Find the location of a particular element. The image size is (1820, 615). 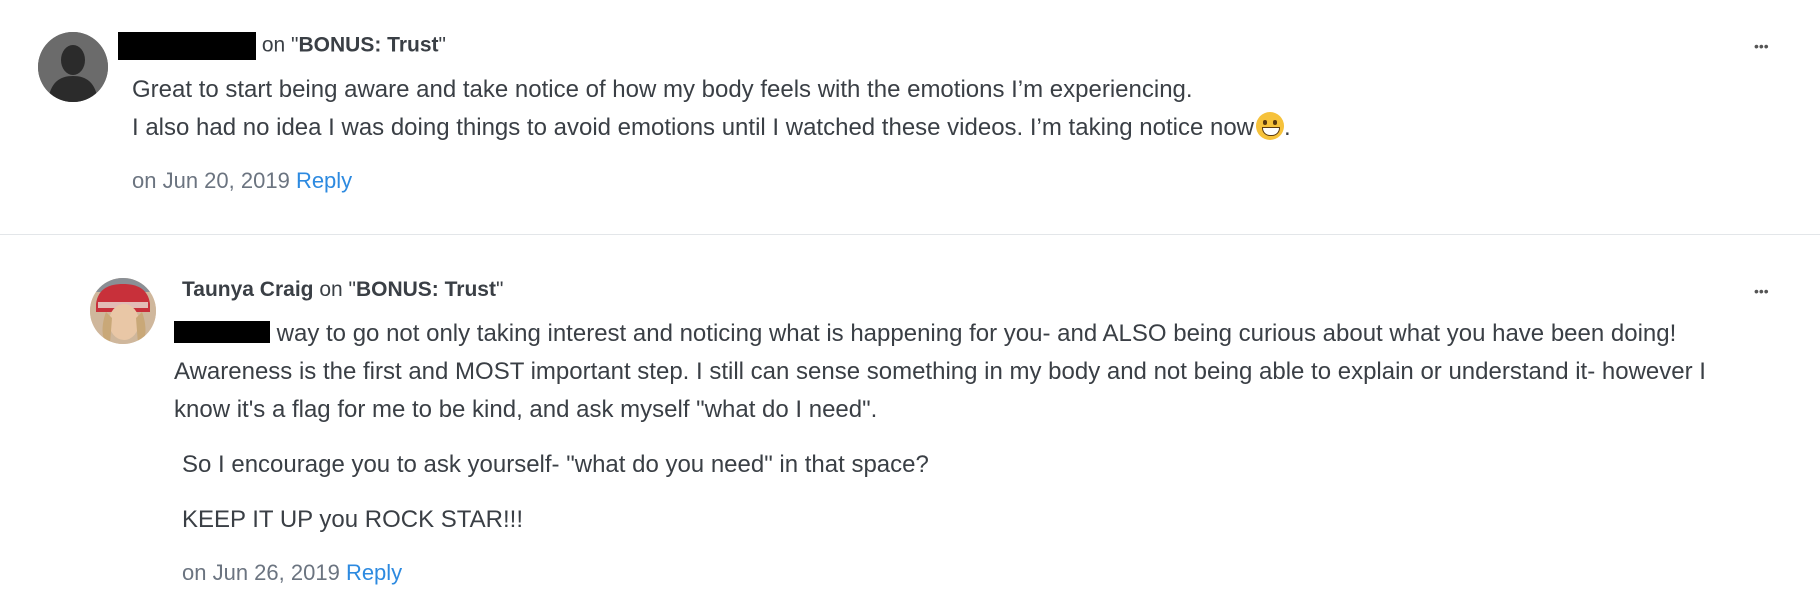

default-user-icon is located at coordinates (73, 67).